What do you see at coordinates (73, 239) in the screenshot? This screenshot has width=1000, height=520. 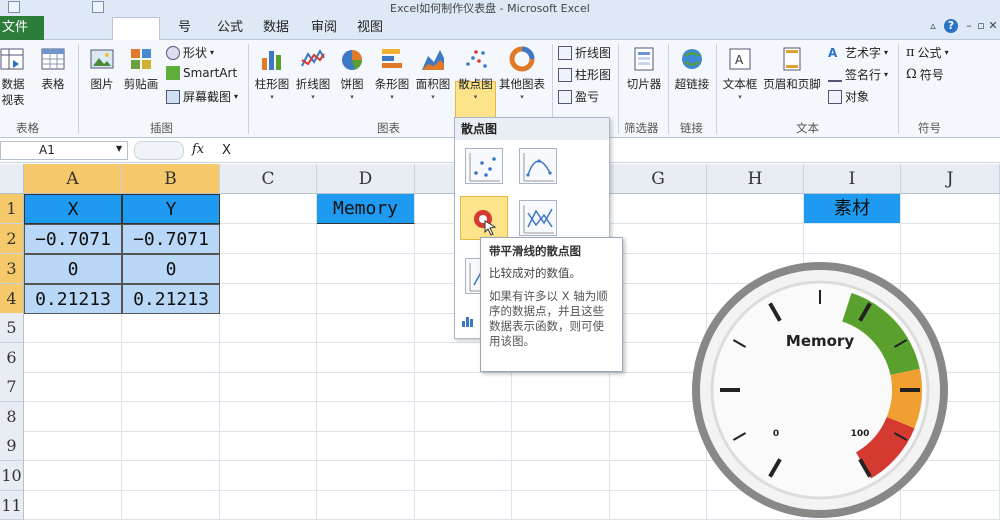 I see `cell-a2: −0.7071` at bounding box center [73, 239].